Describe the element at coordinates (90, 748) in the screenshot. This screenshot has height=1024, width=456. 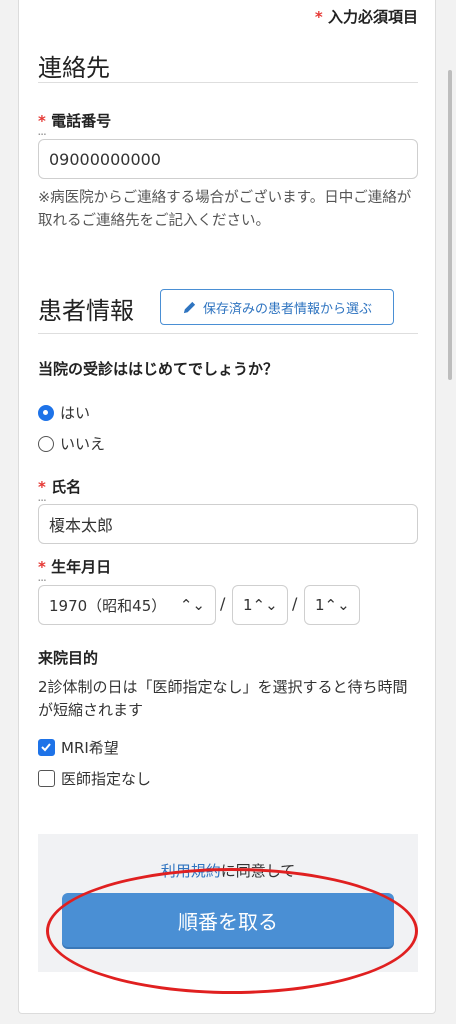
I see `checkbox-mri-label: MRI希望` at that location.